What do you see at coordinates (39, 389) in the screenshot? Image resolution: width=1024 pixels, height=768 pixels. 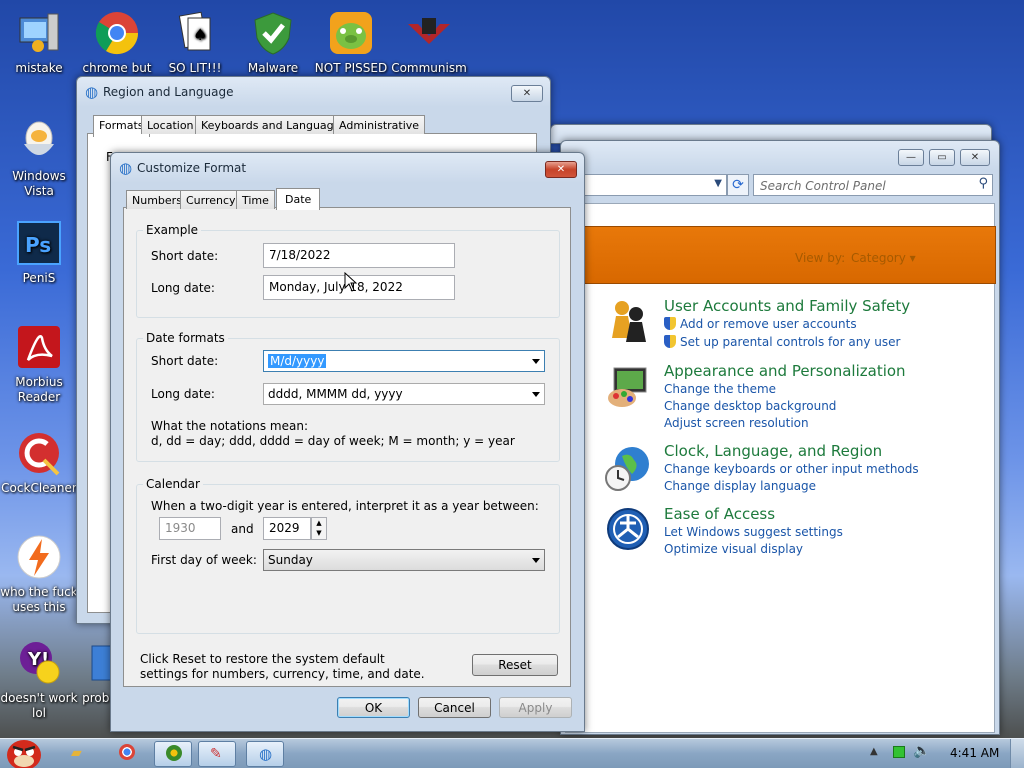 I see `desktop-icon-label: Morbius Reader` at bounding box center [39, 389].